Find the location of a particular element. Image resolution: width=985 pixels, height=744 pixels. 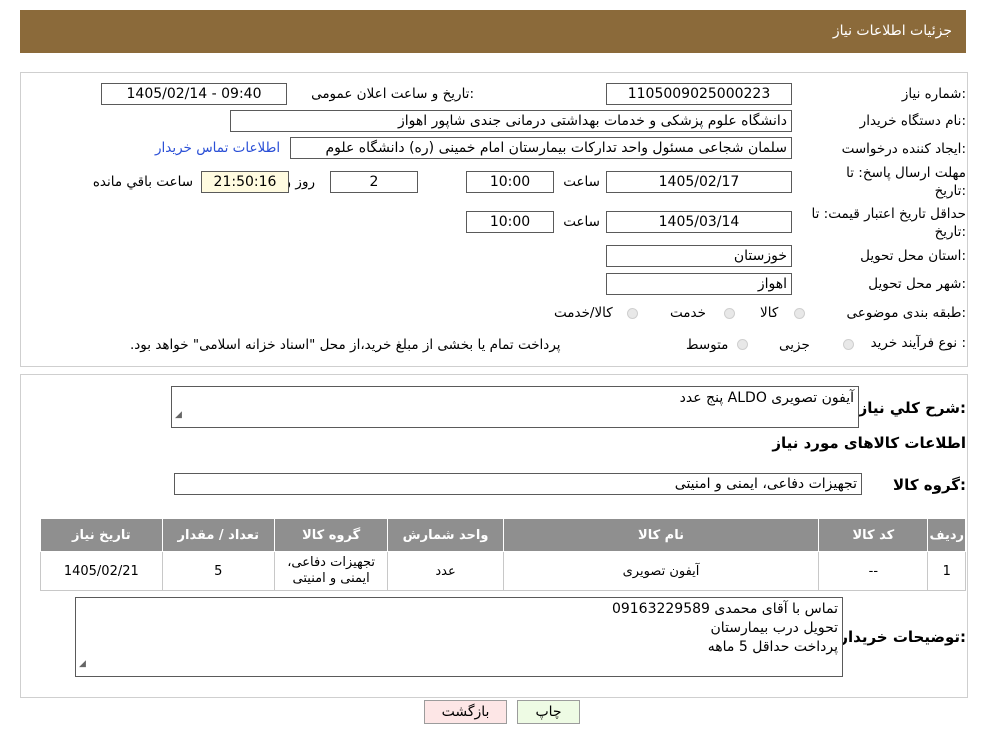

deadline-label-date: تاریخ: is located at coordinates (950, 191).